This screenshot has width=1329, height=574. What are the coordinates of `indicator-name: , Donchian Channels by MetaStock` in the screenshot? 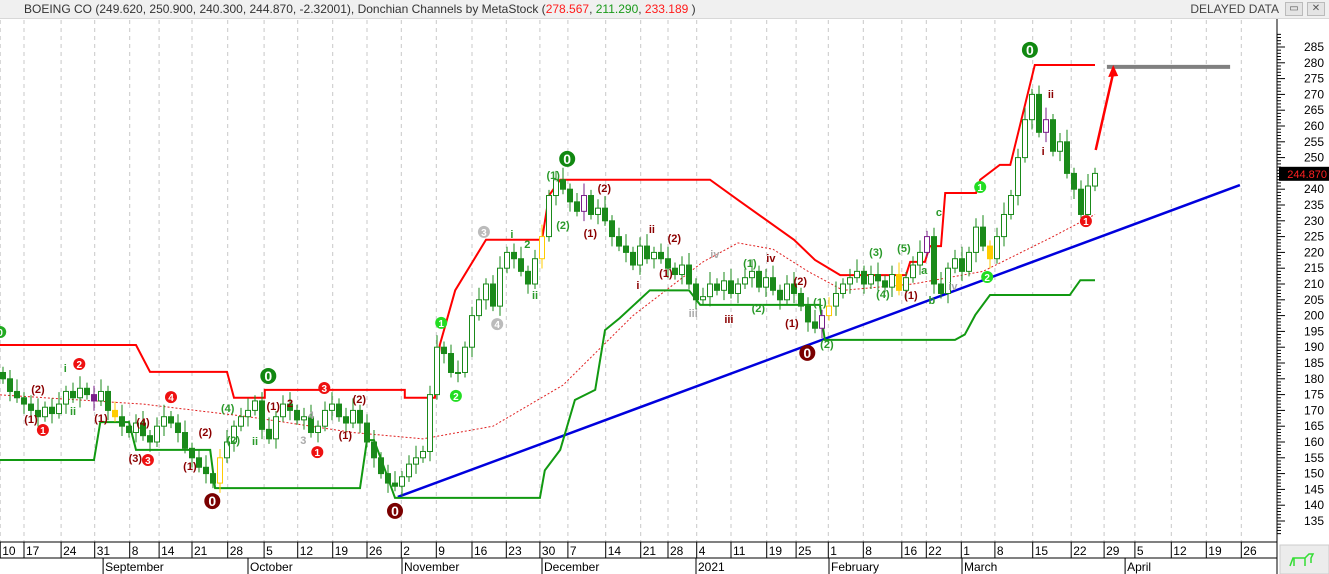 It's located at (444, 9).